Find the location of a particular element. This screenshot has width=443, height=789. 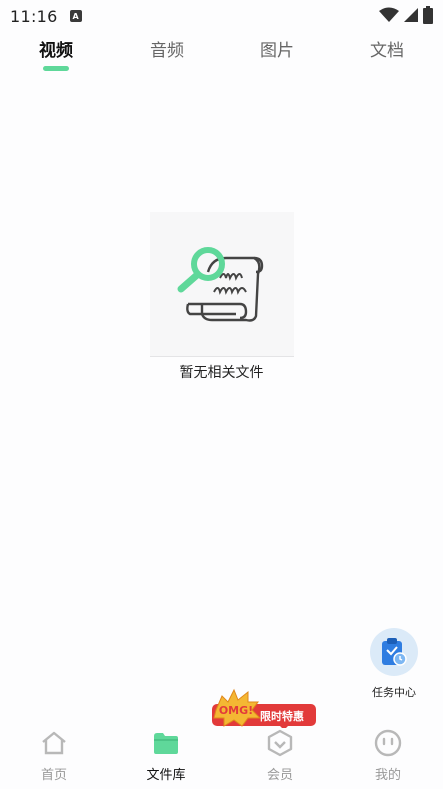

task-center-button: 任务中心 is located at coordinates (394, 664).